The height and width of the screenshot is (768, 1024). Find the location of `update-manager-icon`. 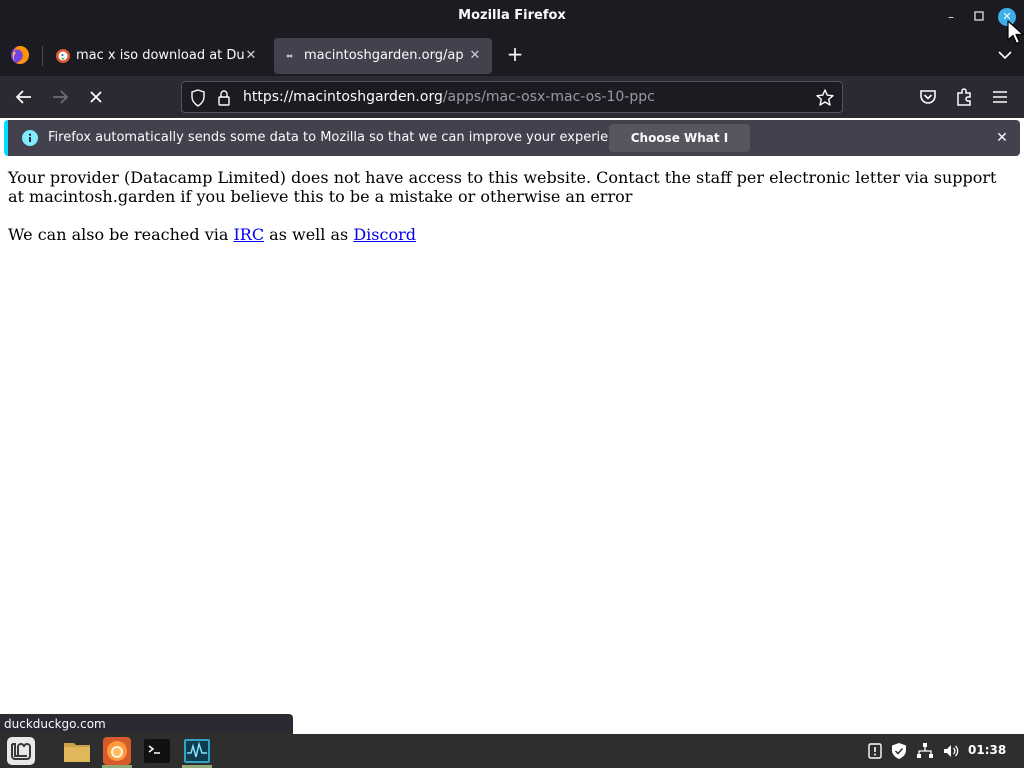

update-manager-icon is located at coordinates (875, 751).